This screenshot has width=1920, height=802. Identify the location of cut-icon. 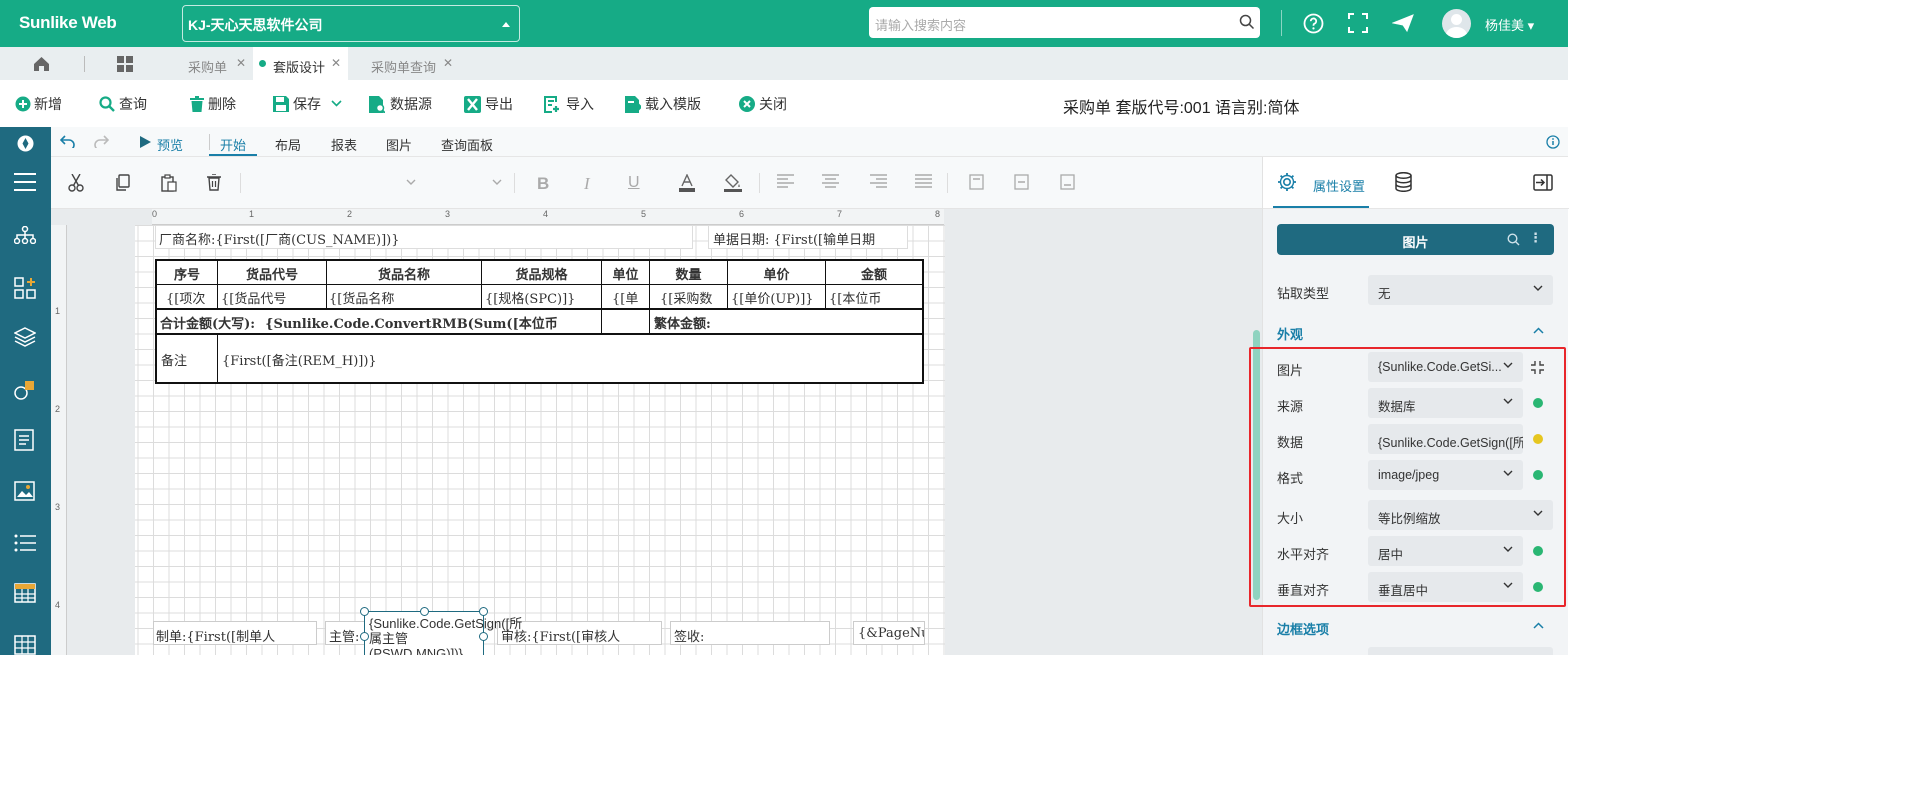
(76, 183).